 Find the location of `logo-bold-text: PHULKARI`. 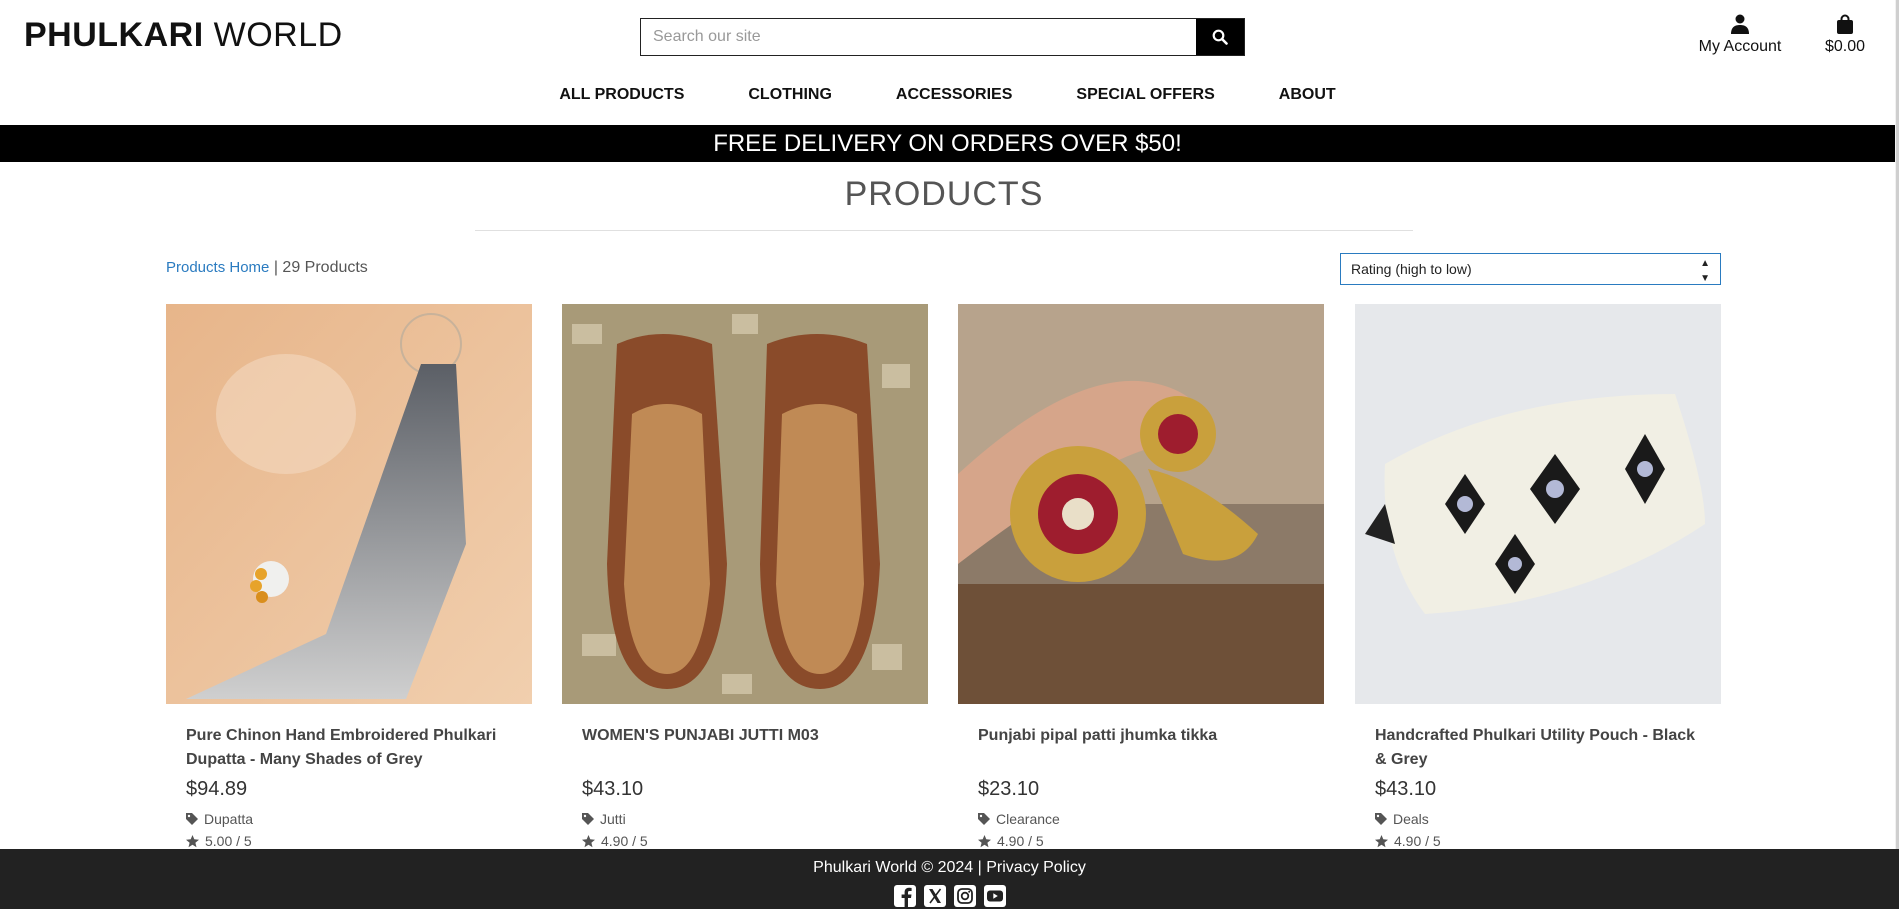

logo-bold-text: PHULKARI is located at coordinates (114, 35).